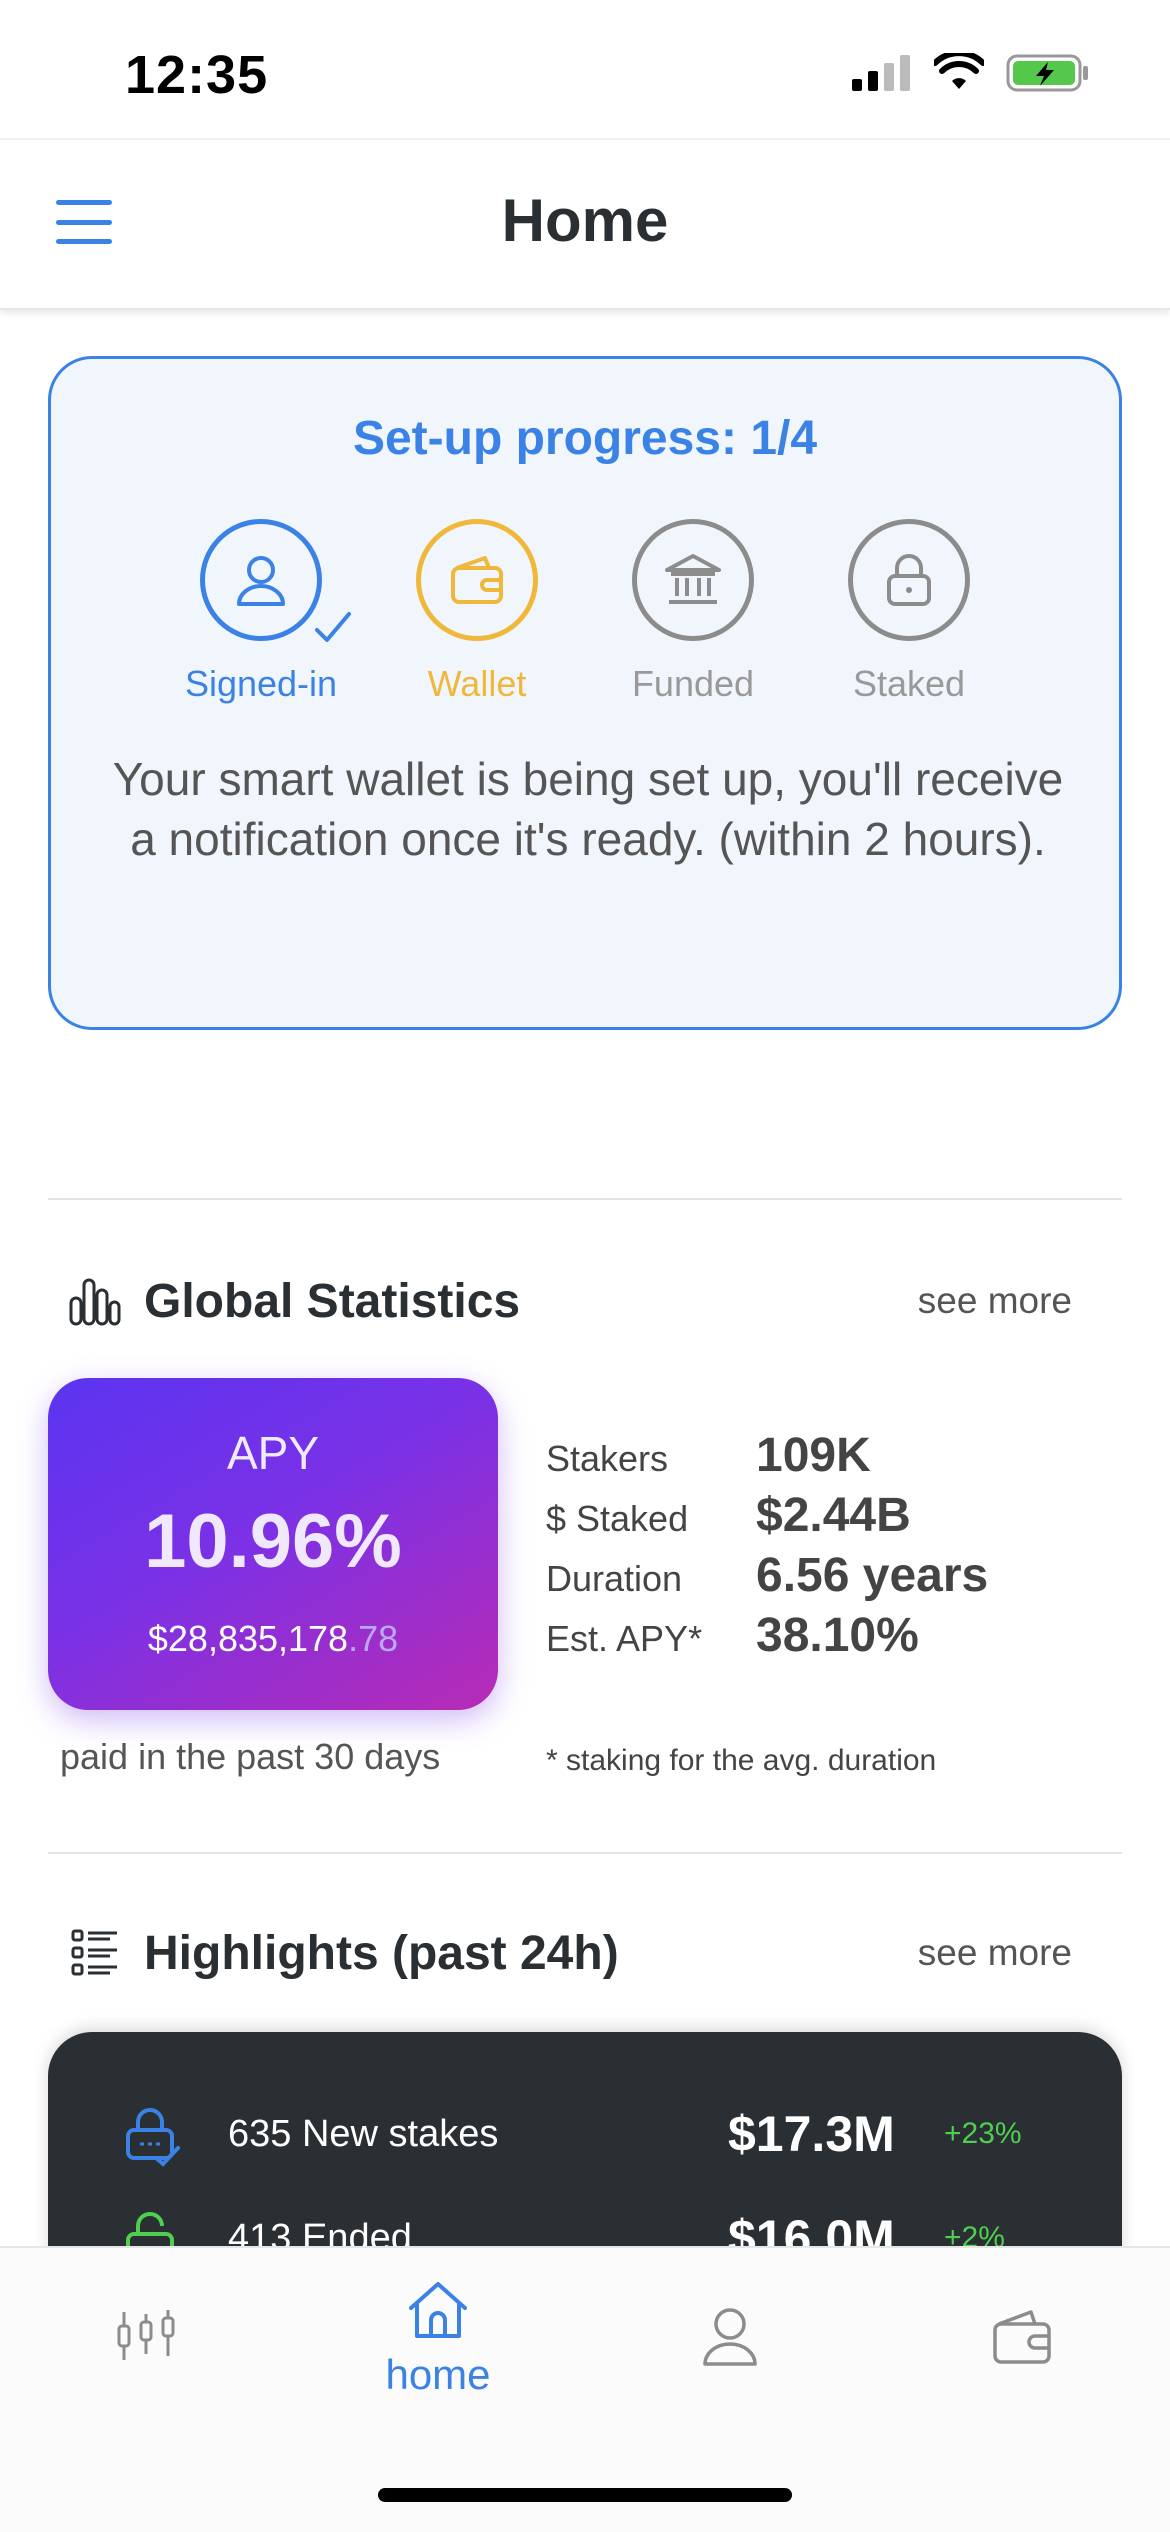  I want to click on apy-card: APY 10.96% $28,835,178.78, so click(273, 1544).